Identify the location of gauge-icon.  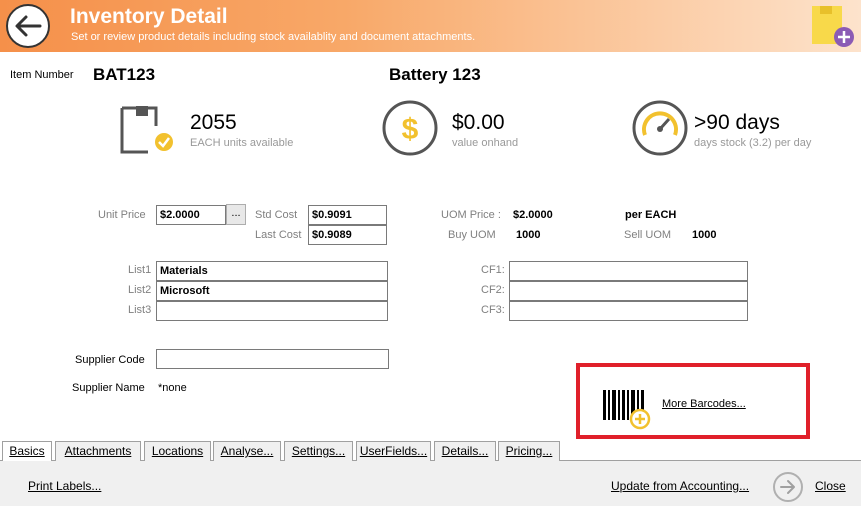
(660, 128).